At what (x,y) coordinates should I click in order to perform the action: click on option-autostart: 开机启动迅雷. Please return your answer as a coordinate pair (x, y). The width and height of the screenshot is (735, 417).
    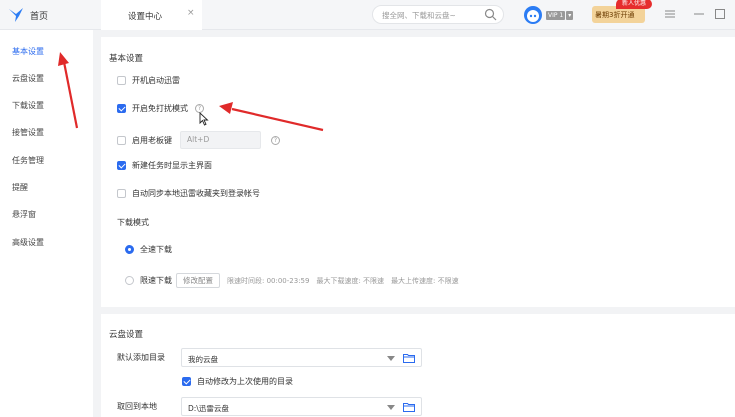
    Looking at the image, I should click on (148, 80).